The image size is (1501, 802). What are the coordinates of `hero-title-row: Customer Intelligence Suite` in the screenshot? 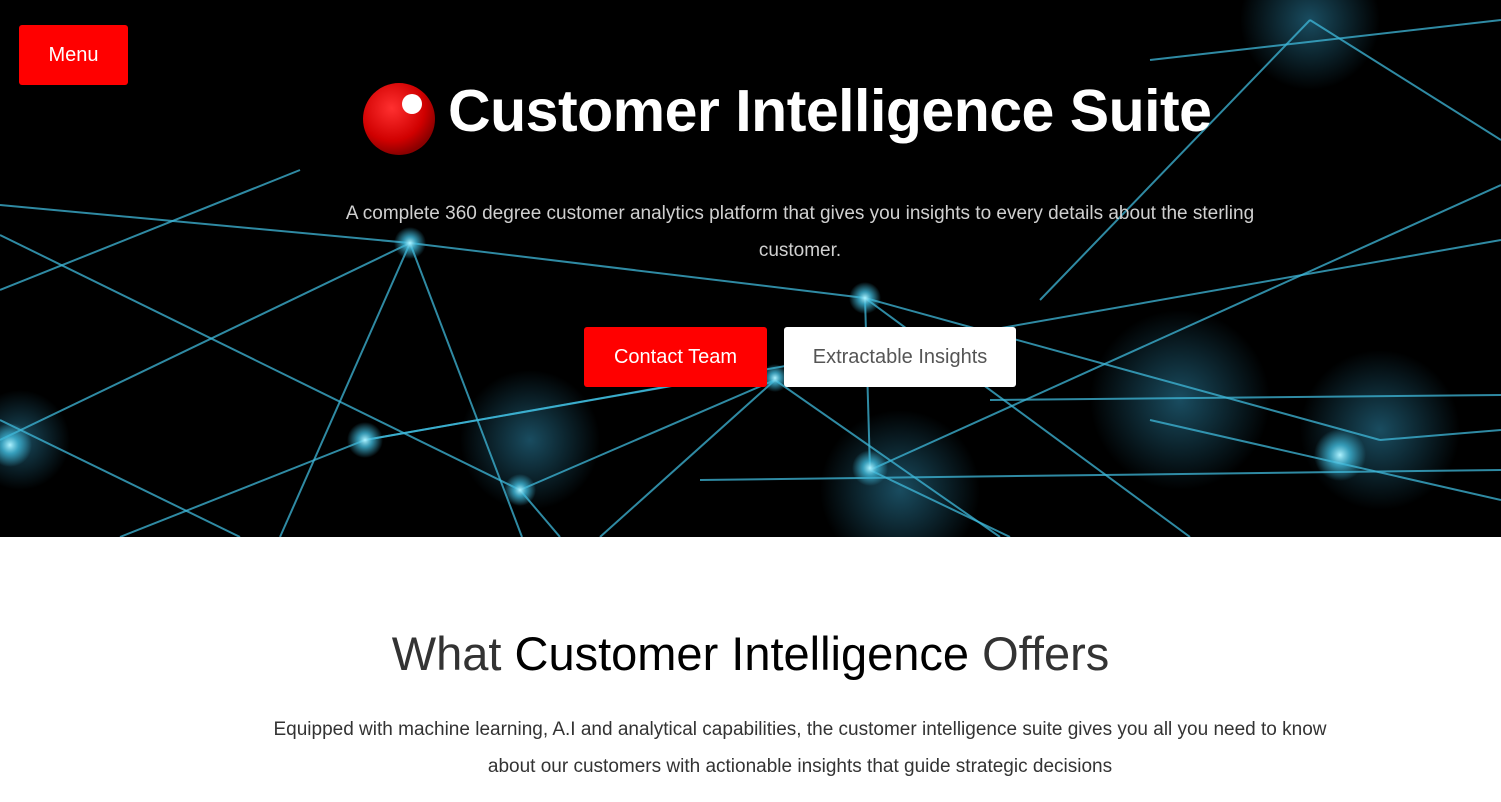 It's located at (810, 118).